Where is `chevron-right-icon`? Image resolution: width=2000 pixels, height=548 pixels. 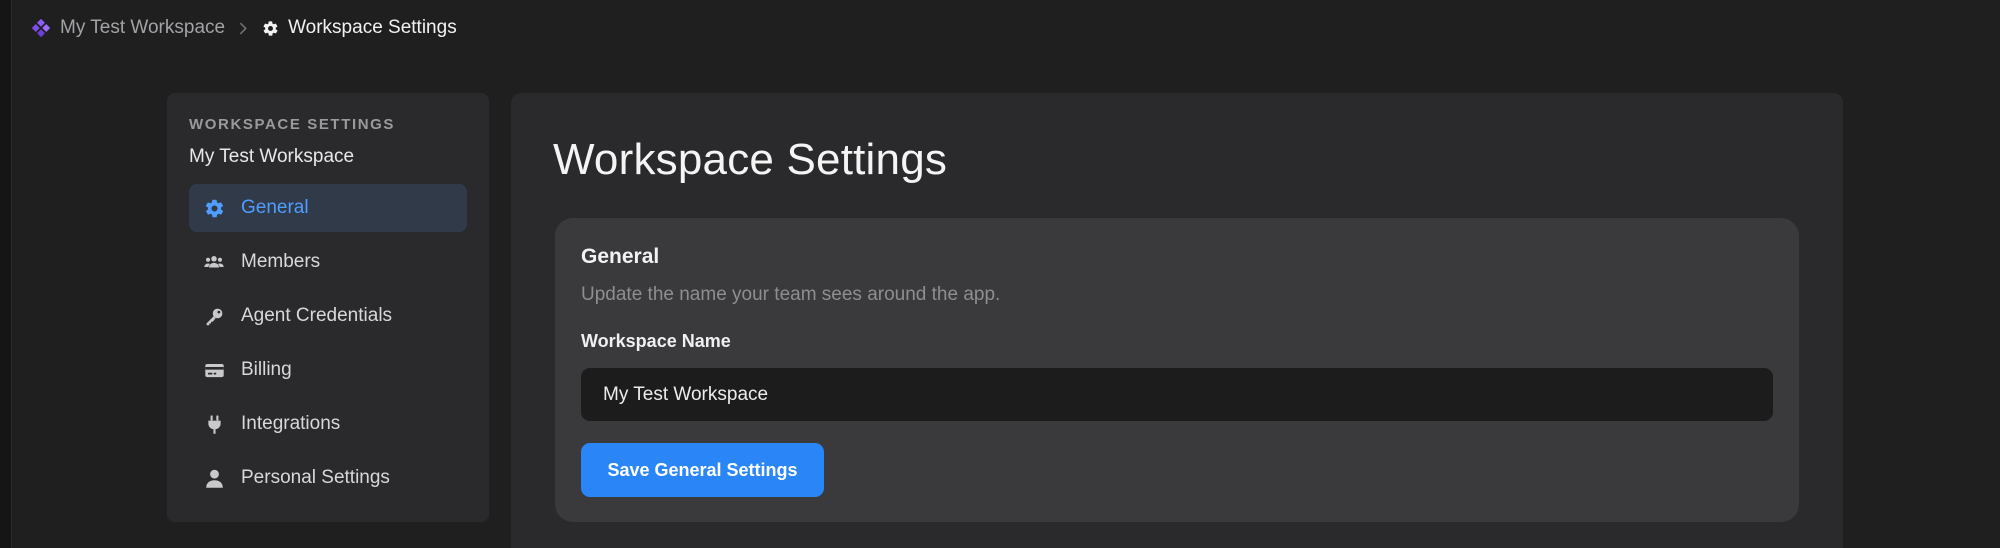 chevron-right-icon is located at coordinates (243, 28).